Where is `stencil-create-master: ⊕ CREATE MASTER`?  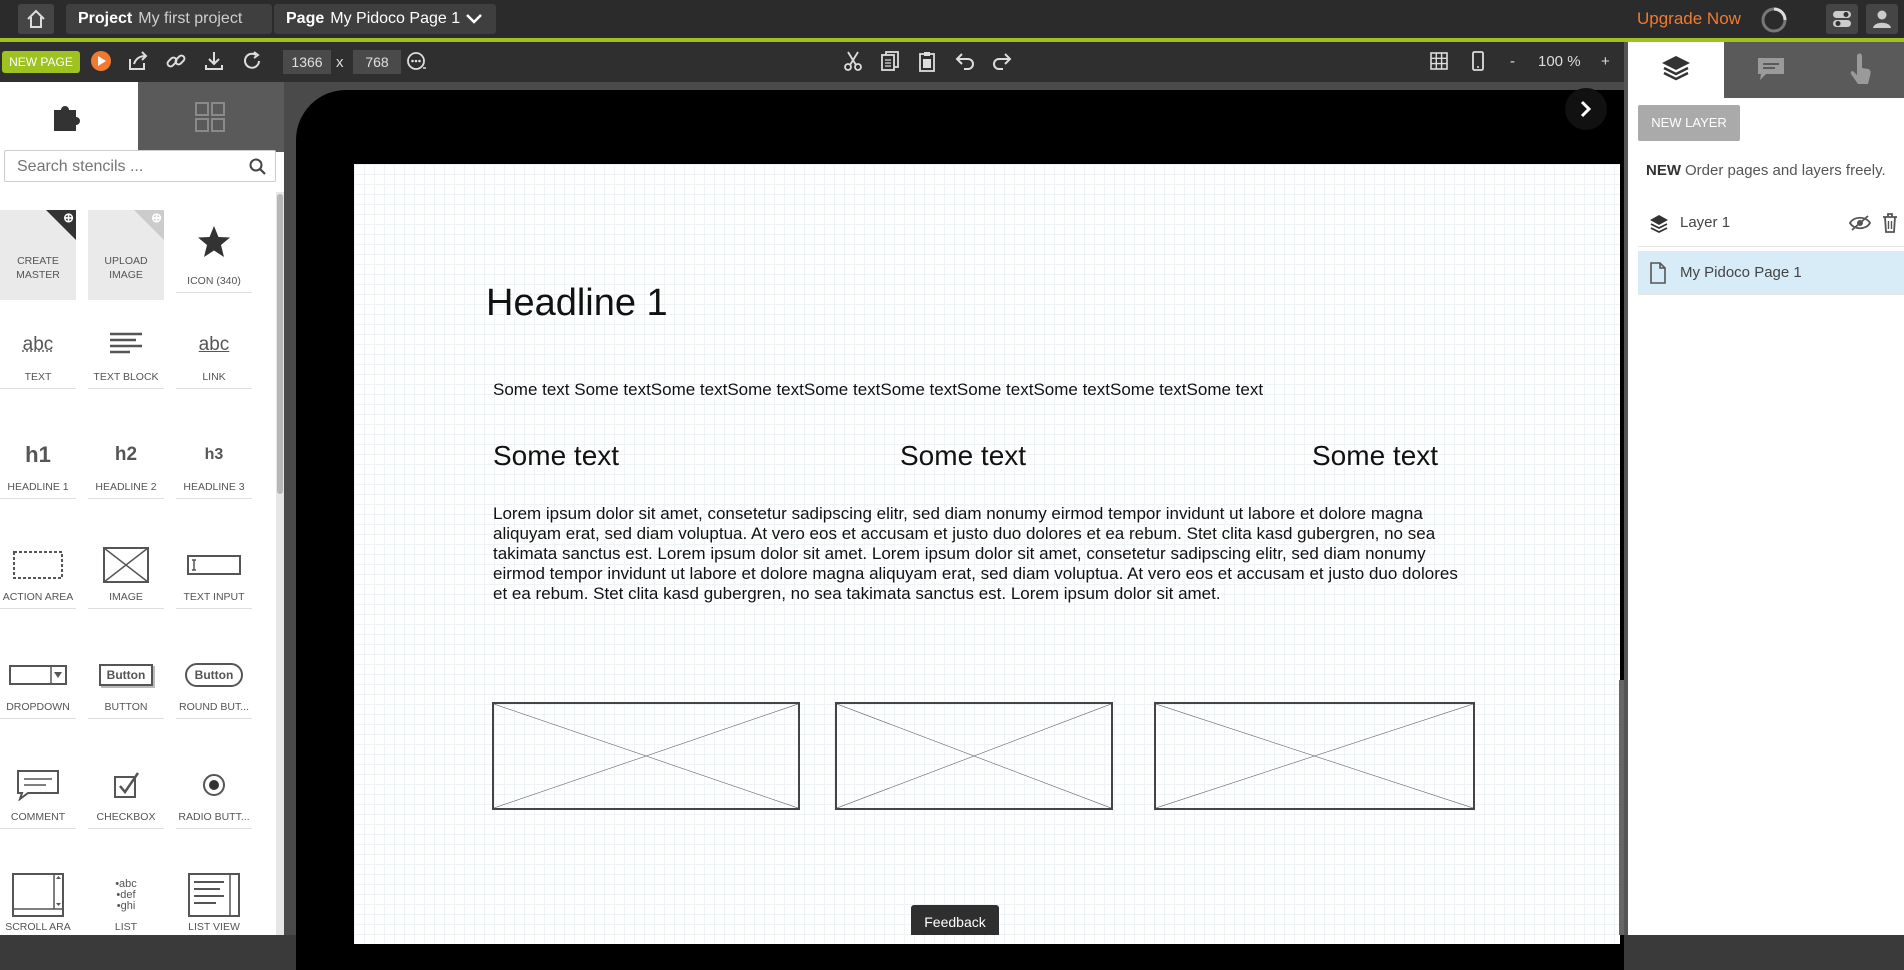
stencil-create-master: ⊕ CREATE MASTER is located at coordinates (38, 255).